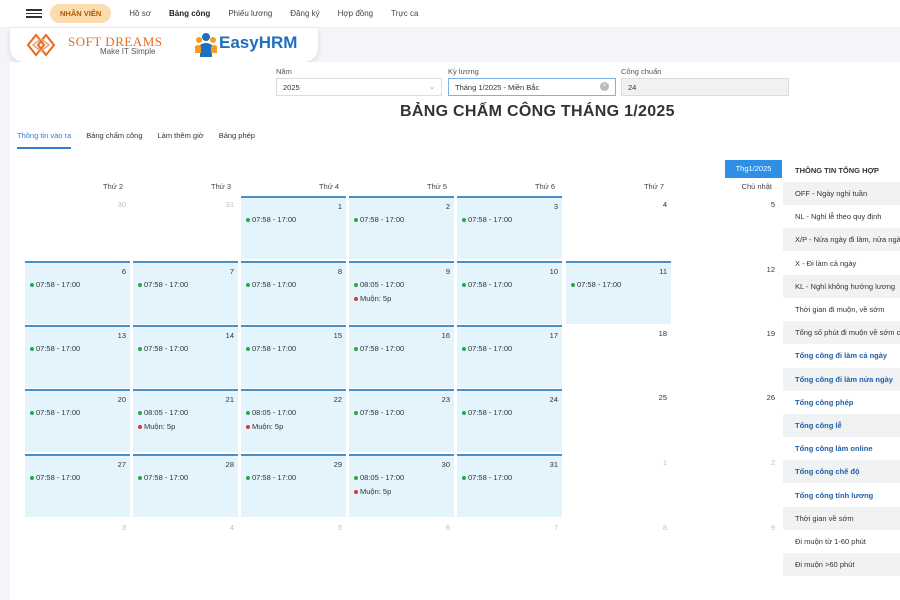  I want to click on calendar-day-cell: 2, so click(726, 485).